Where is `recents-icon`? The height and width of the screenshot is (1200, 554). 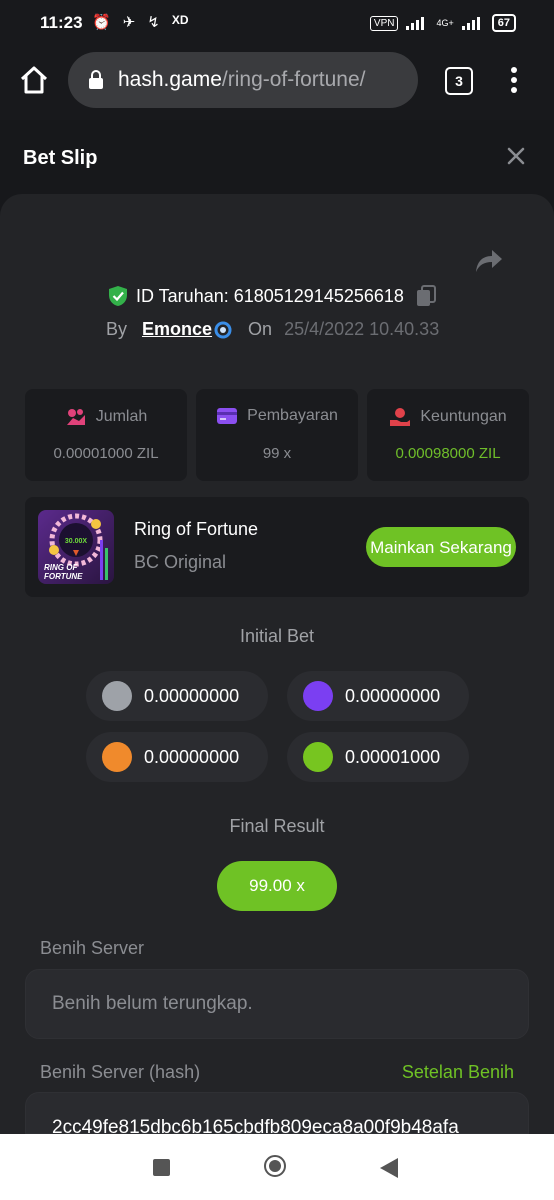
recents-icon is located at coordinates (161, 1167).